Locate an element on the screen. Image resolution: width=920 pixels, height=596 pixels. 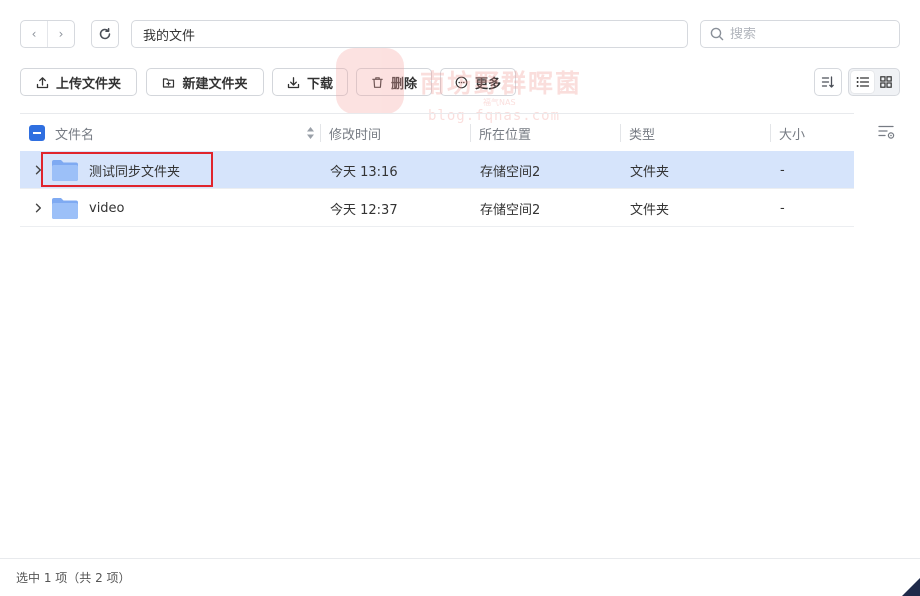
refresh-icon is located at coordinates (105, 33).